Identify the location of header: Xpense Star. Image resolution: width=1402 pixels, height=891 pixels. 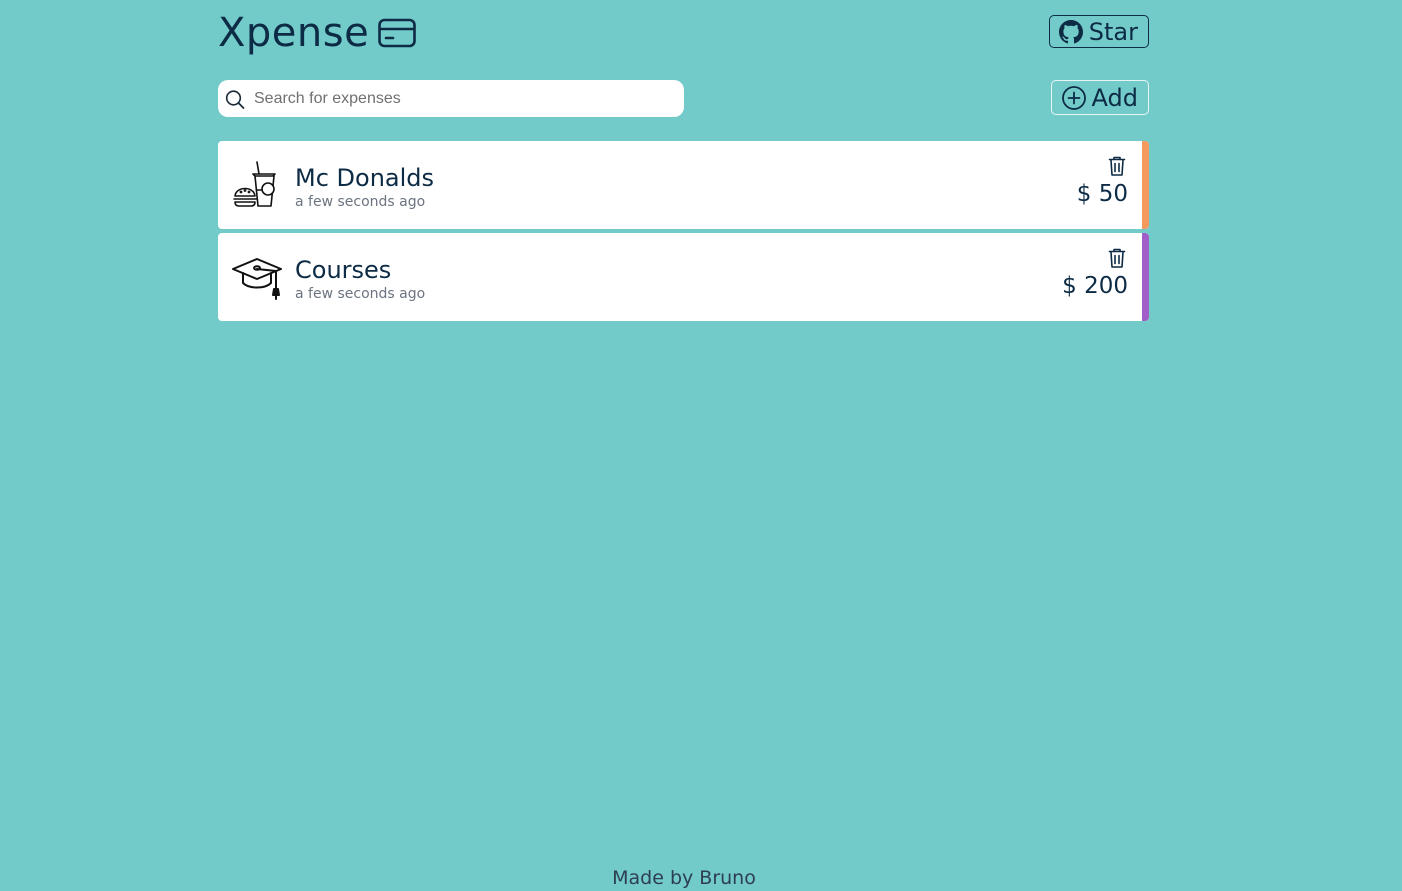
(683, 35).